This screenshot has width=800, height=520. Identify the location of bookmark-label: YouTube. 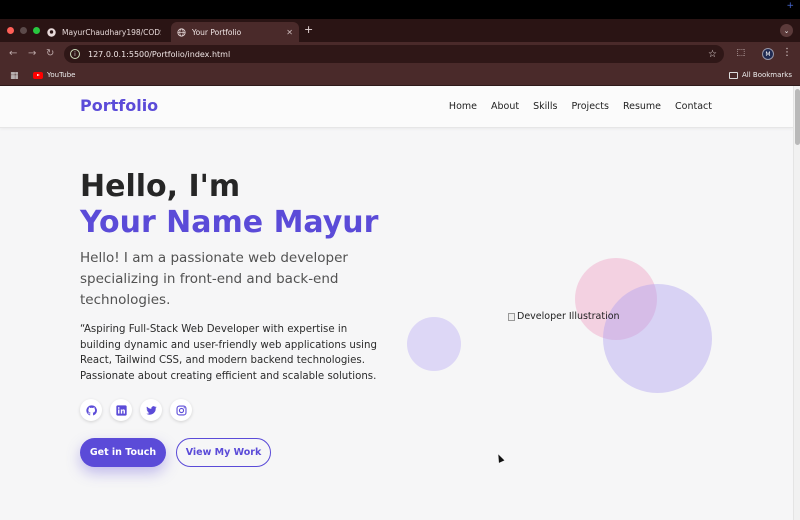
(61, 75).